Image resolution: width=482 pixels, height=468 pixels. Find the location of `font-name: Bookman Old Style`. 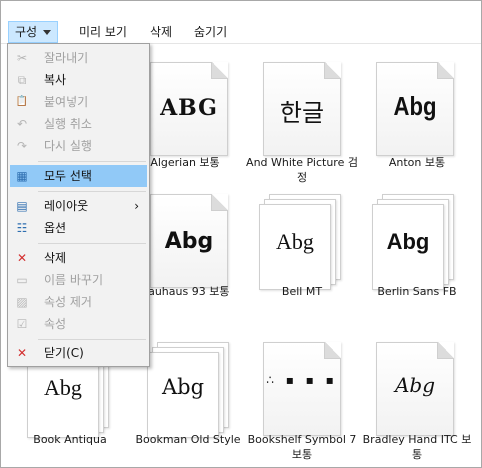

font-name: Bookman Old Style is located at coordinates (188, 439).